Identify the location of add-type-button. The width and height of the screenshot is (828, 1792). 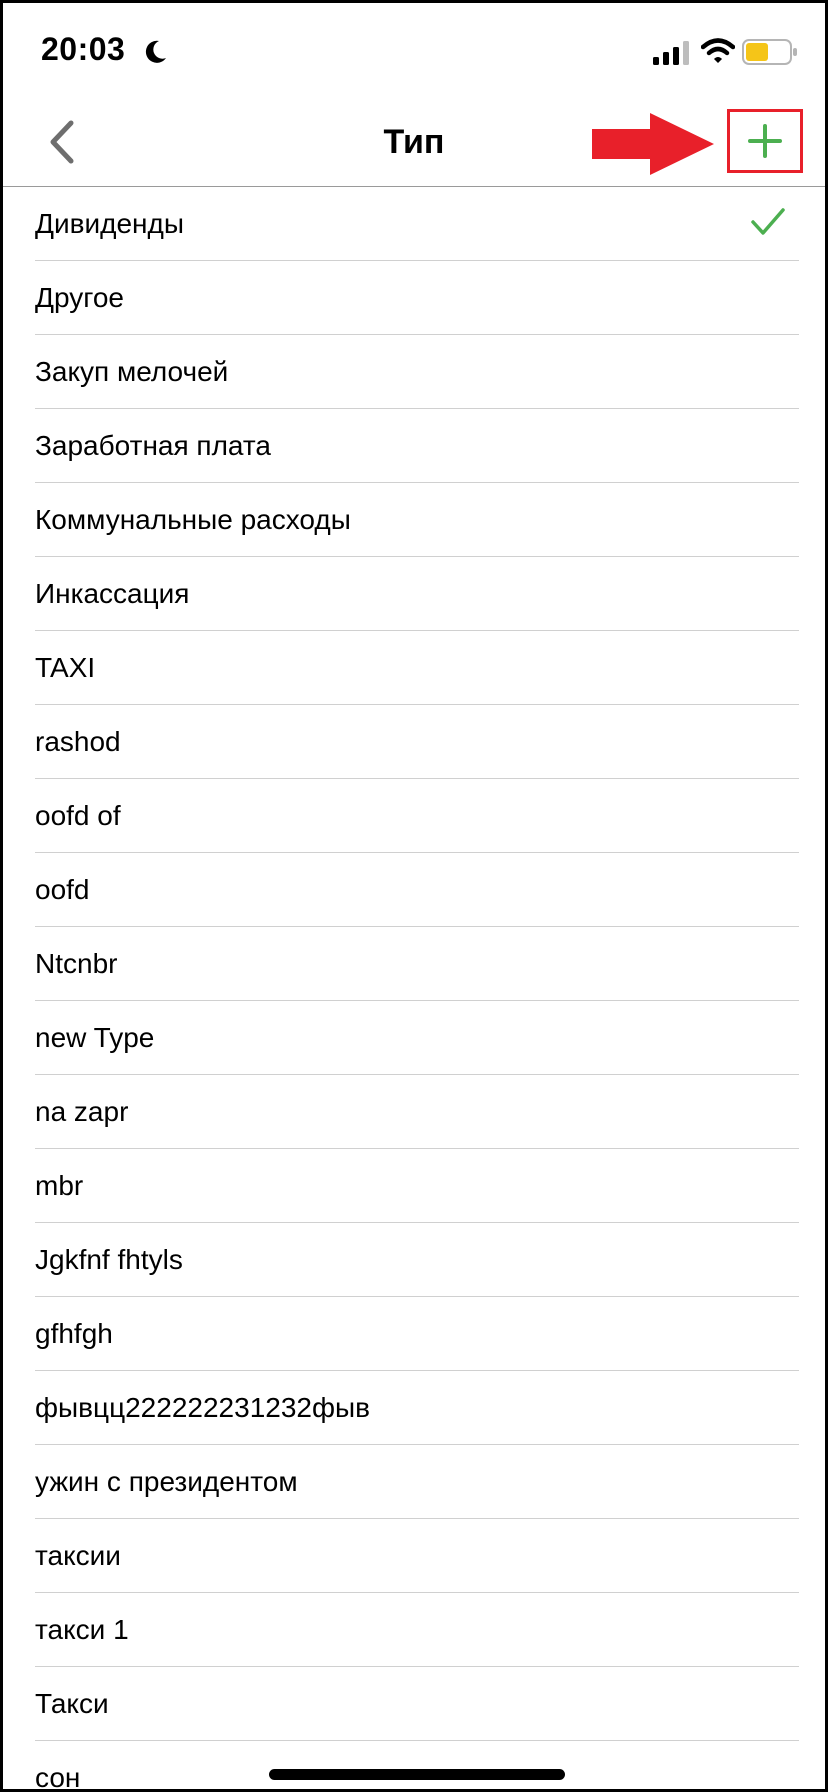
(765, 141).